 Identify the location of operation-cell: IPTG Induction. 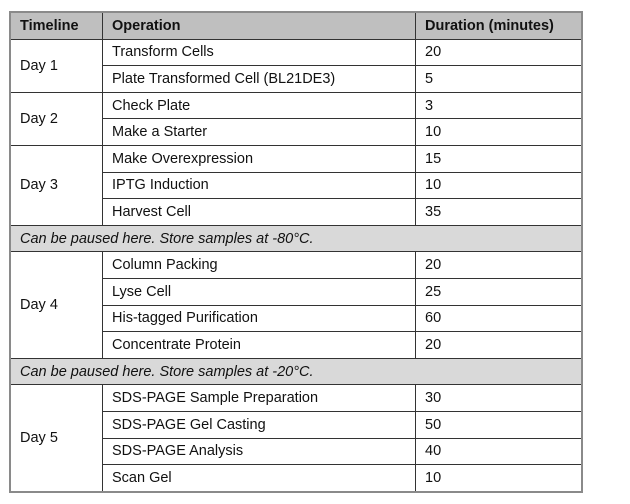
(259, 185).